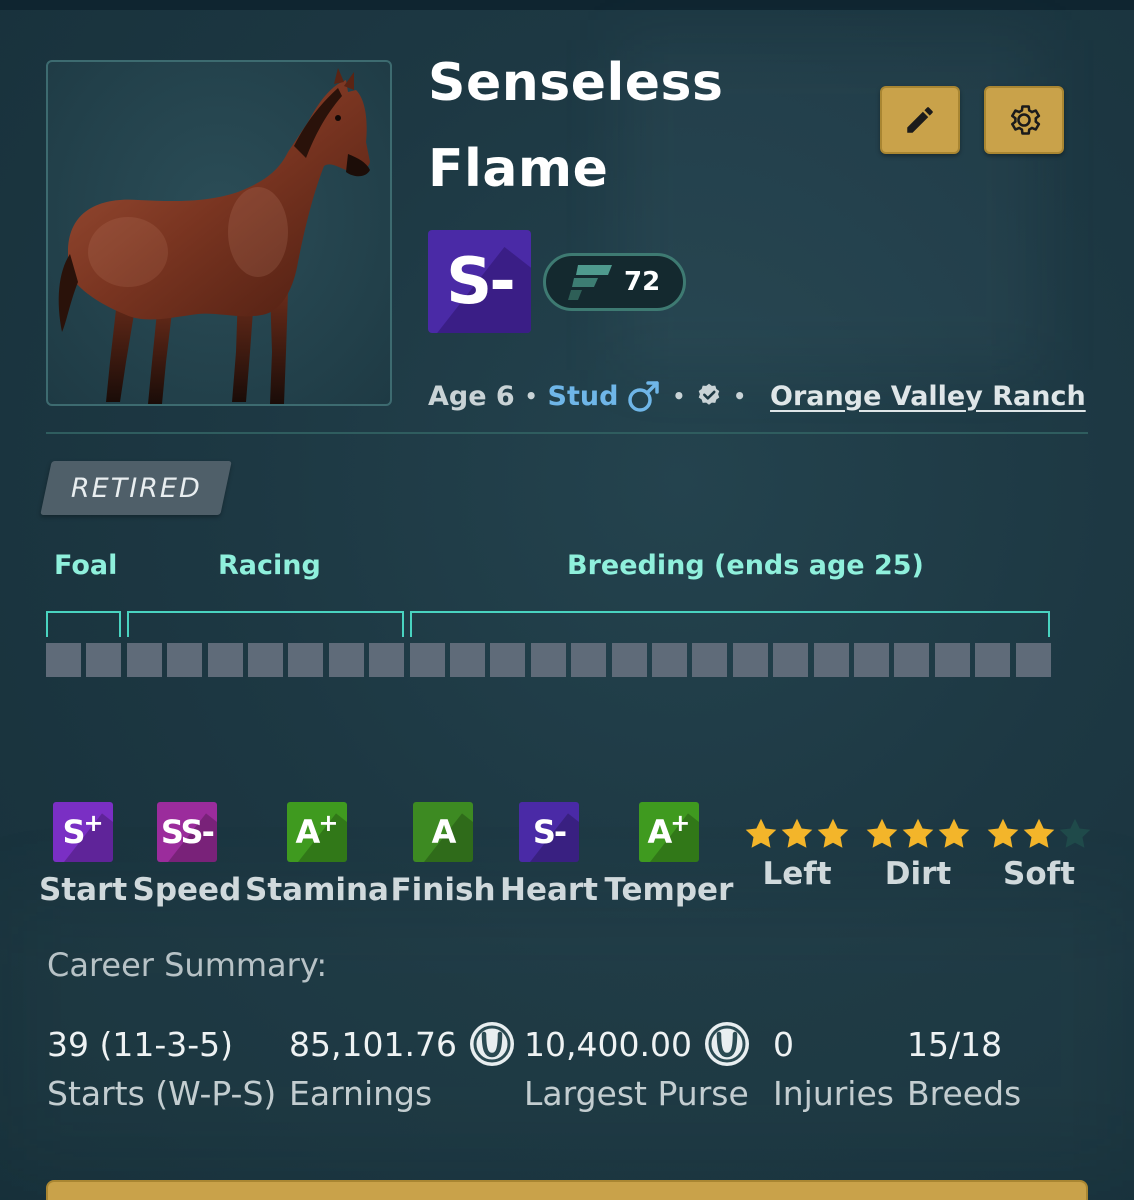 This screenshot has height=1200, width=1134. I want to click on lifecycle-timeline, so click(551, 660).